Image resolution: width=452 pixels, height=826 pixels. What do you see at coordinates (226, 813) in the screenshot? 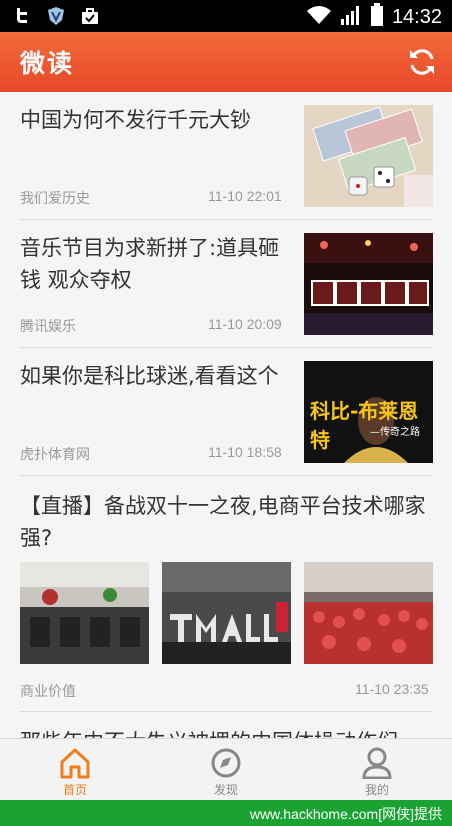
I see `watermark-banner: www.hackhome.com[网侠]提供` at bounding box center [226, 813].